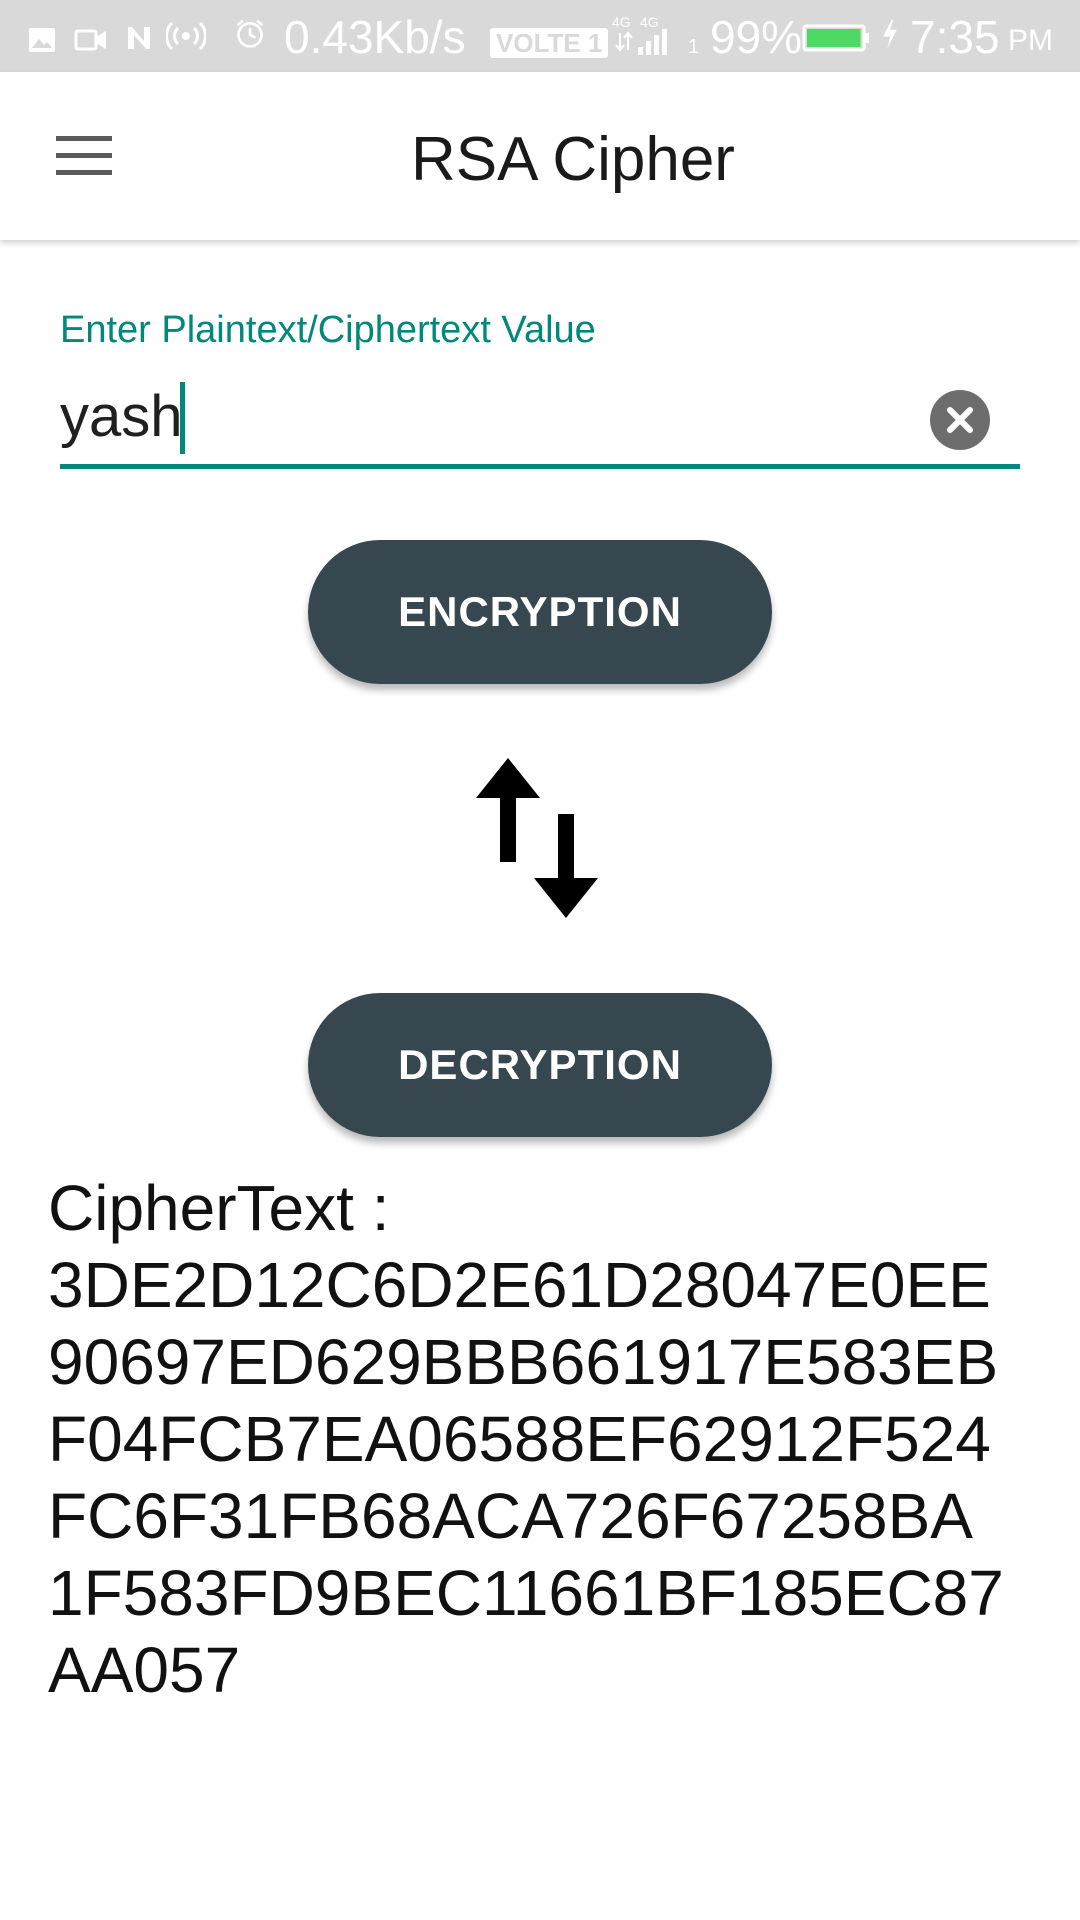  I want to click on cipher-output-line: AA057, so click(144, 1670).